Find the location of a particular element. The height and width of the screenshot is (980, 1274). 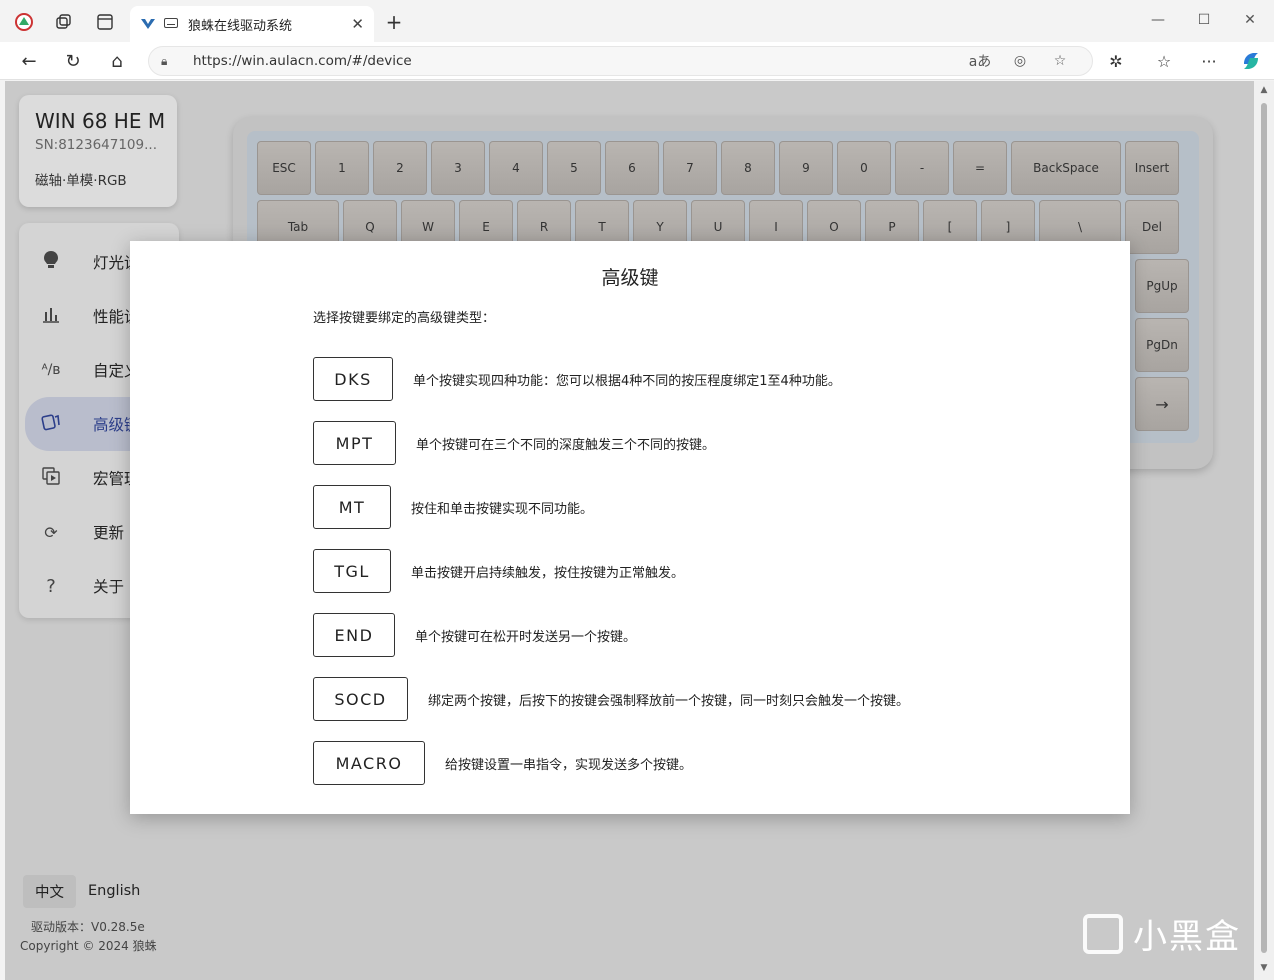

lightbulb-icon is located at coordinates (51, 262).